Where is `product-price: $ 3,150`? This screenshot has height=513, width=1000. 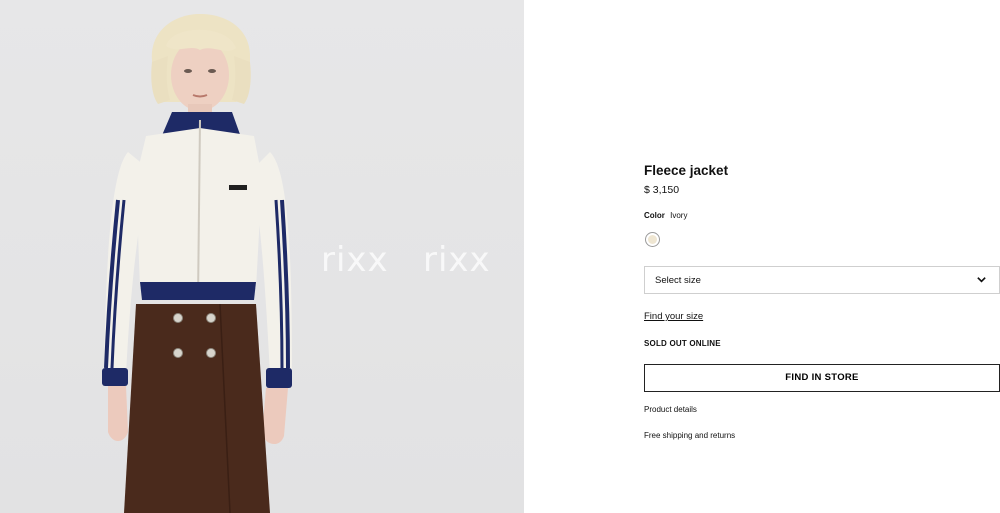 product-price: $ 3,150 is located at coordinates (662, 190).